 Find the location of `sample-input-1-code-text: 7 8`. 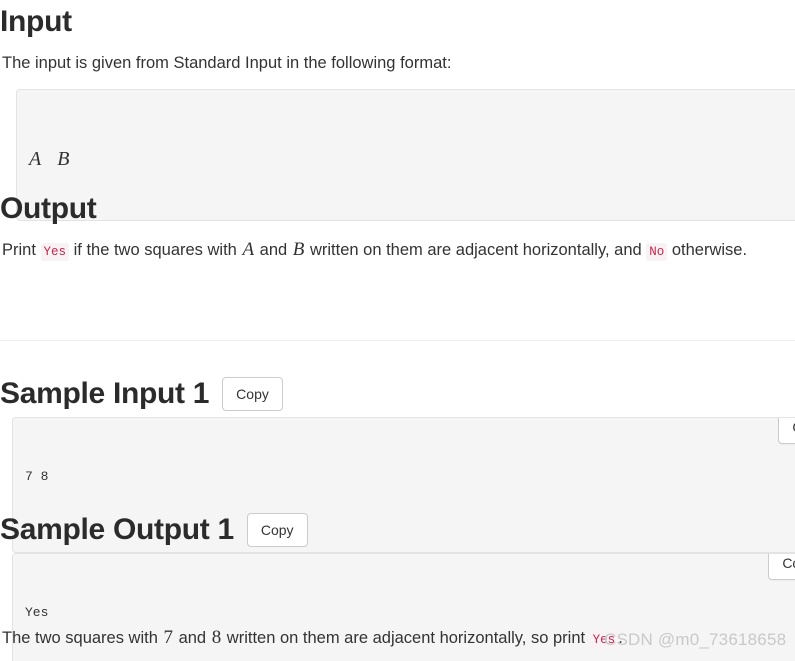

sample-input-1-code-text: 7 8 is located at coordinates (37, 476).